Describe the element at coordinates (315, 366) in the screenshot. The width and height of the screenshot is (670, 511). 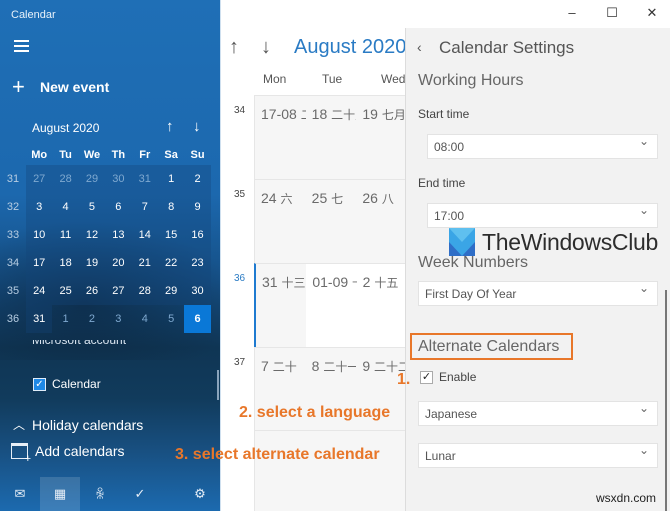
I see `day-date: 8` at that location.